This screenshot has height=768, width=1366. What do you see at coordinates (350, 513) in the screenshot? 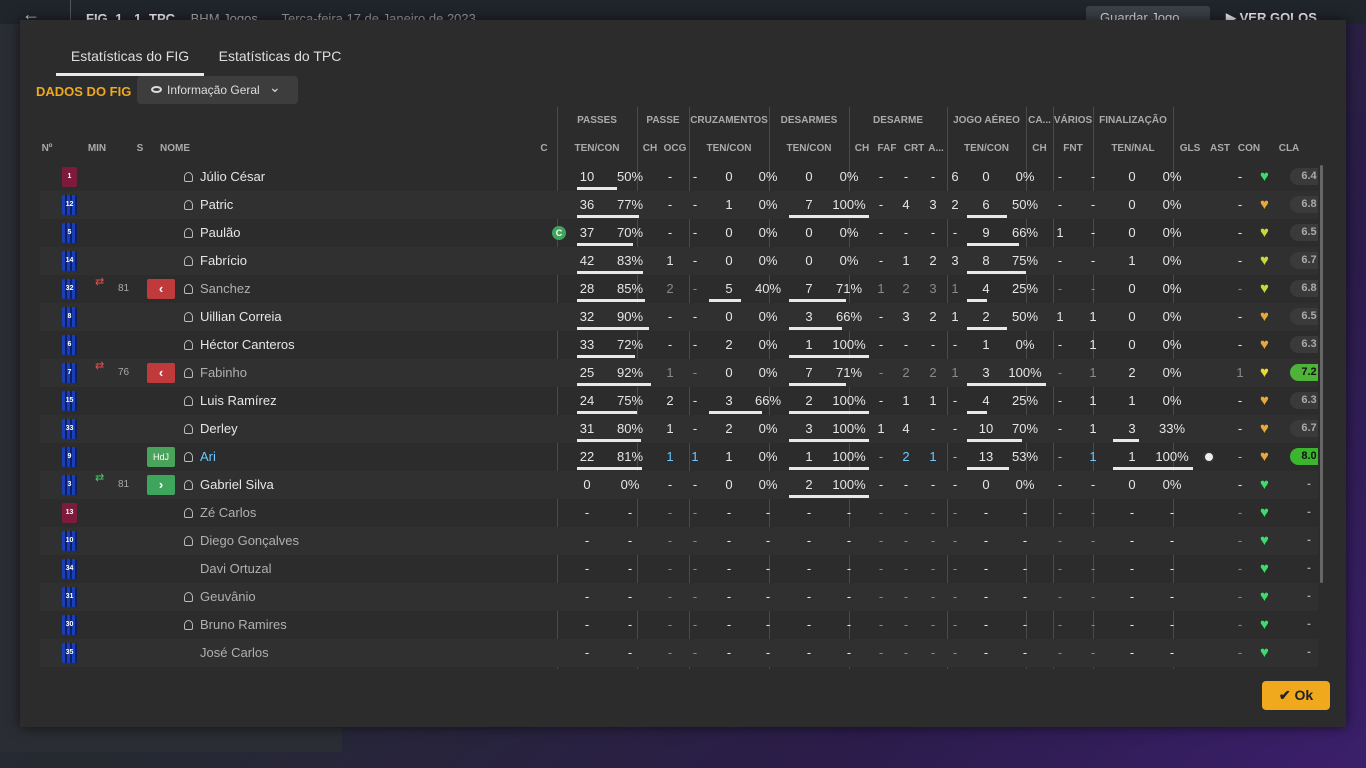
I see `player-name: Zé Carlos` at bounding box center [350, 513].